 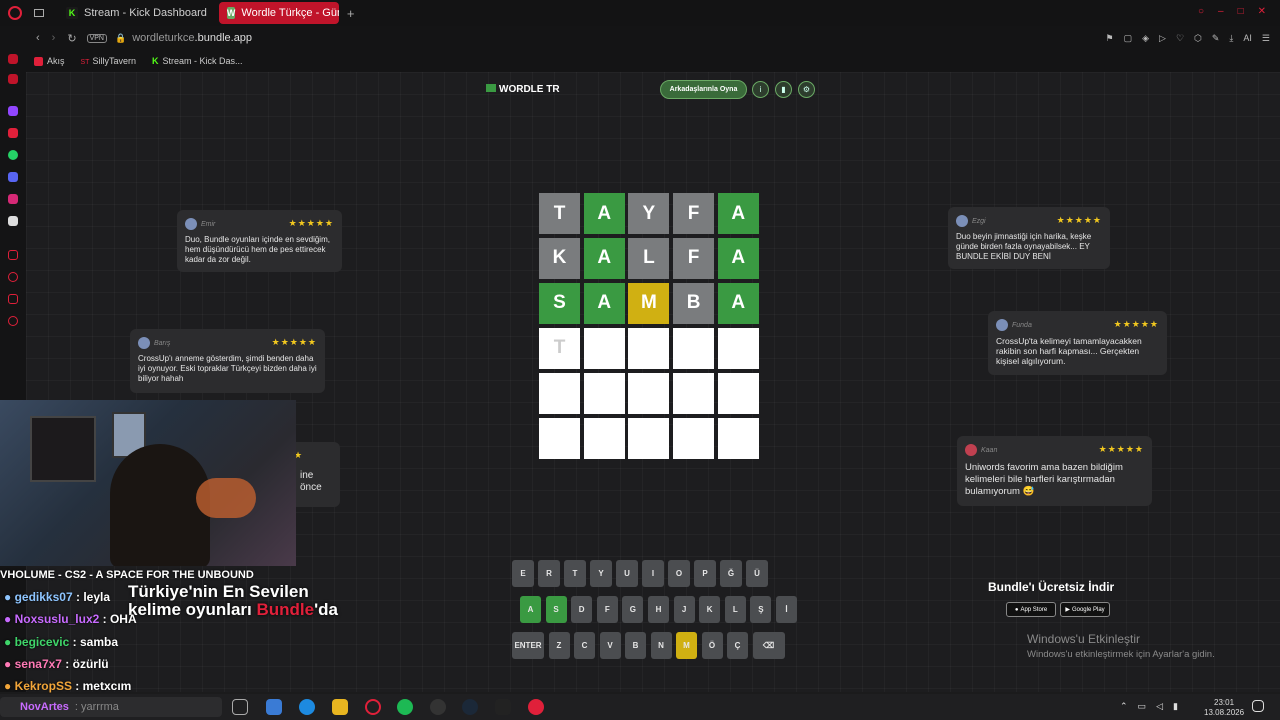 I want to click on key-ğ: Ğ, so click(x=731, y=573).